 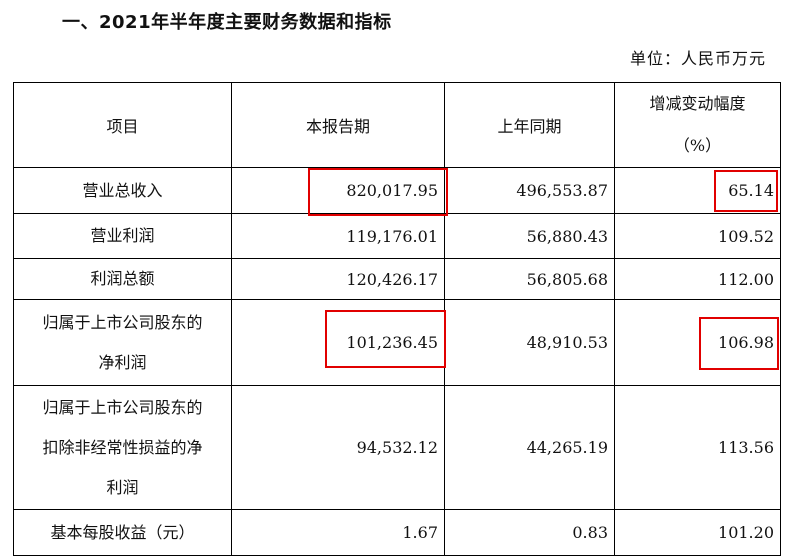 What do you see at coordinates (697, 190) in the screenshot?
I see `row-change: 65.14` at bounding box center [697, 190].